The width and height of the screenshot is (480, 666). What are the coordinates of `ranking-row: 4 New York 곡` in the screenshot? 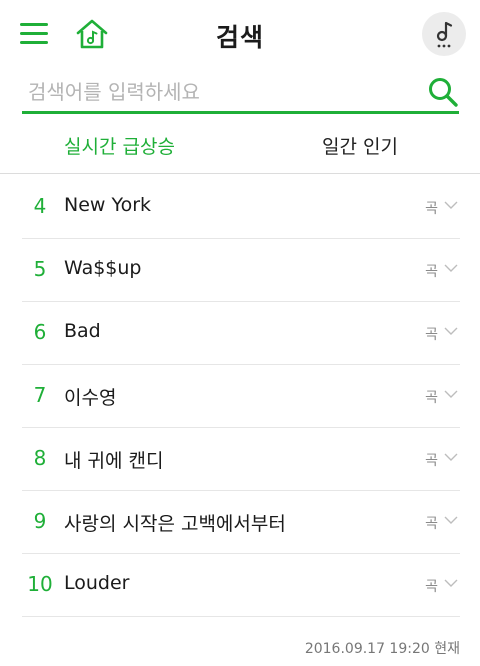 It's located at (241, 207).